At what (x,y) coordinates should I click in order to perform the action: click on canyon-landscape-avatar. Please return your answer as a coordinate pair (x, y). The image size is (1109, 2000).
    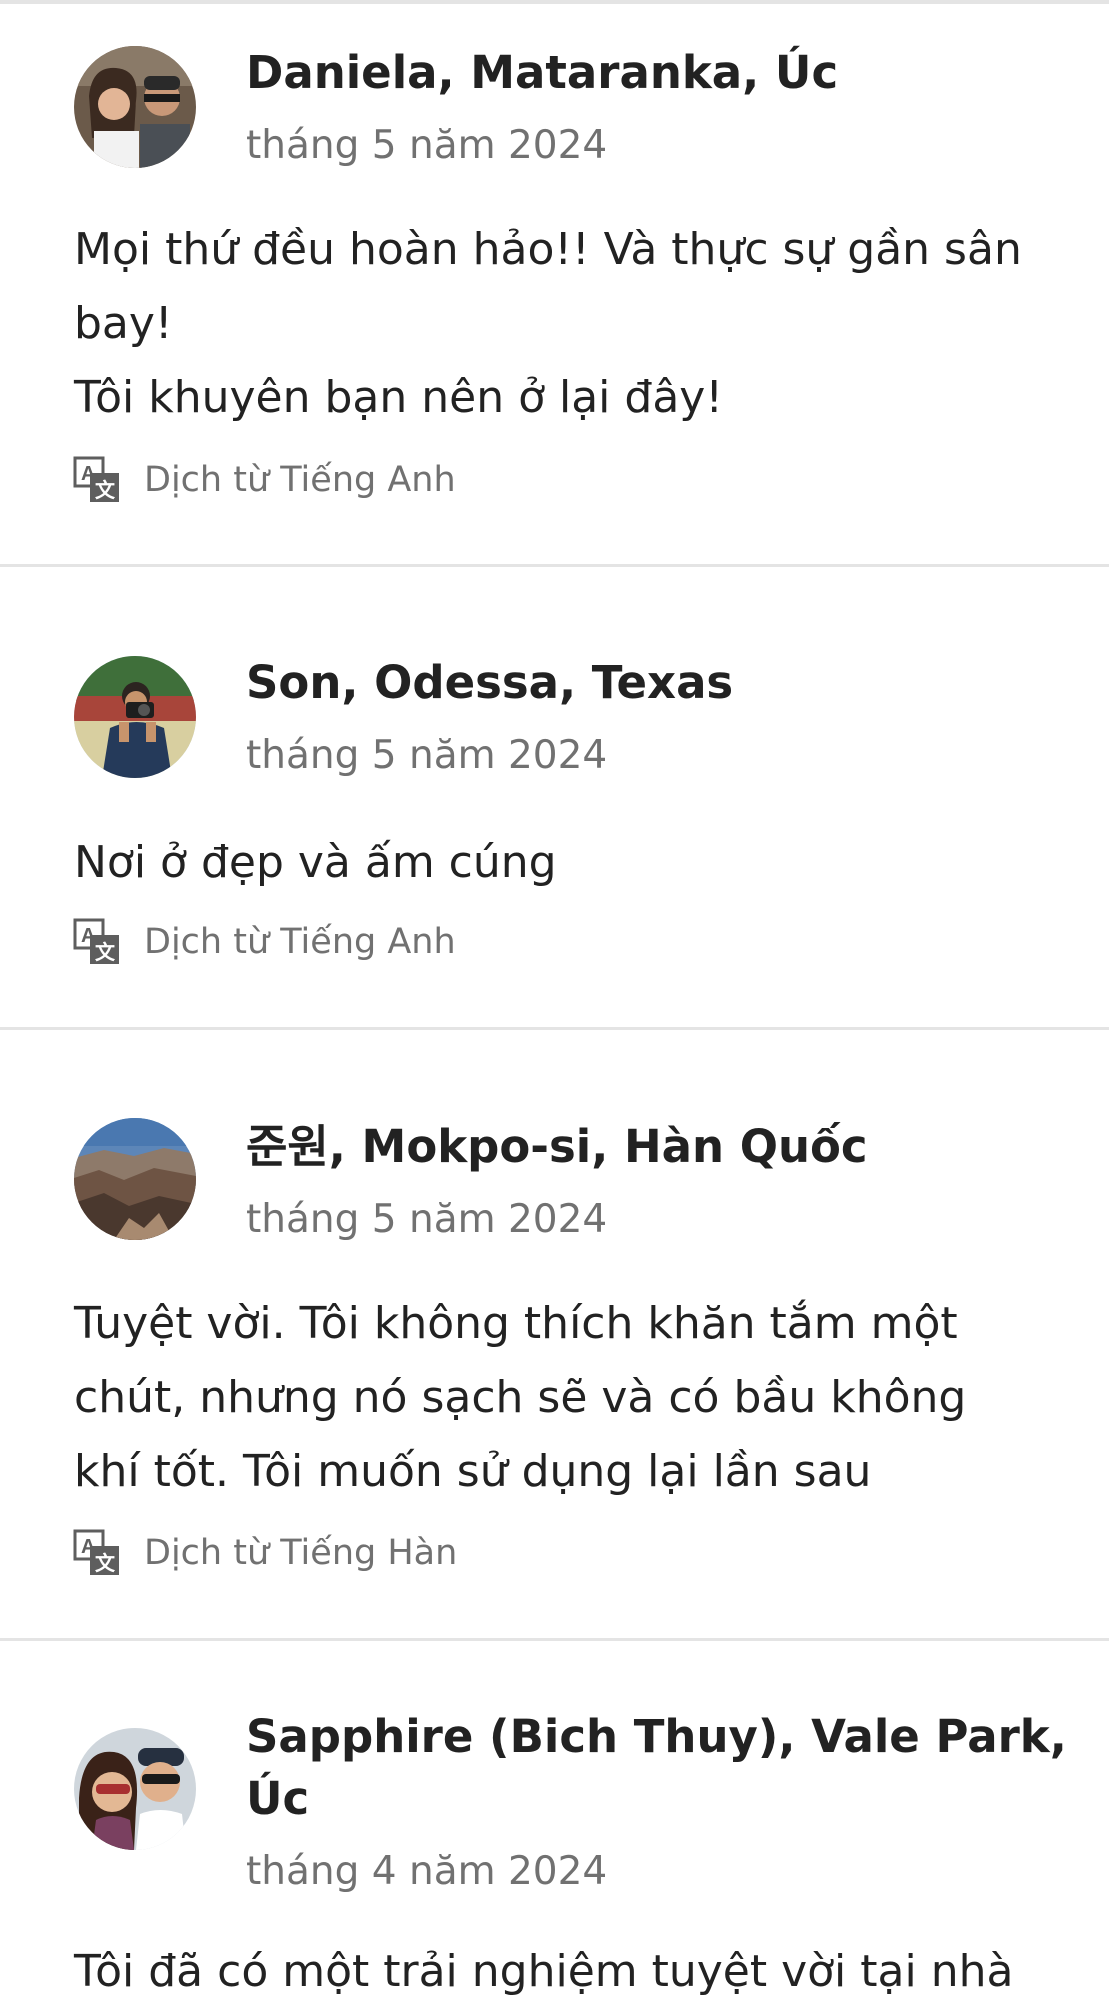
    Looking at the image, I should click on (135, 1179).